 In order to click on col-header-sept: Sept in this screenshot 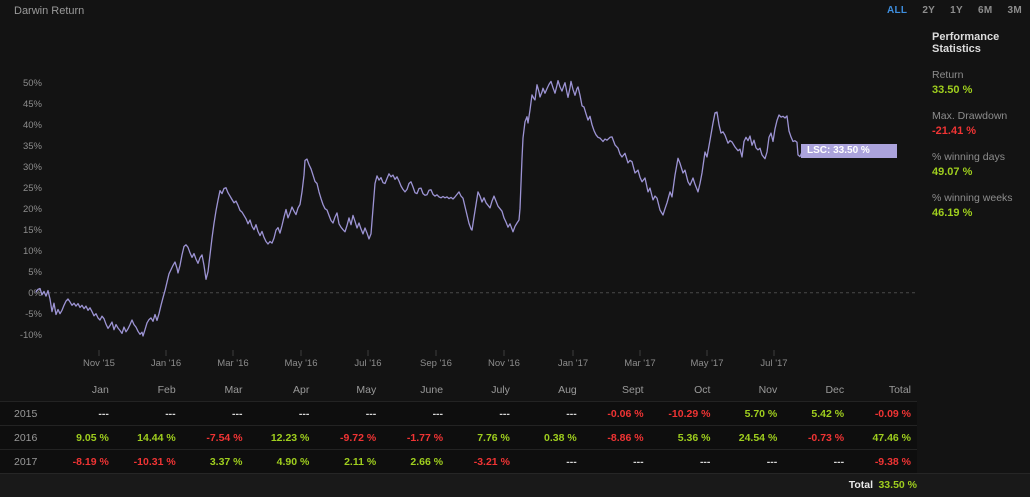, I will do `click(632, 389)`.